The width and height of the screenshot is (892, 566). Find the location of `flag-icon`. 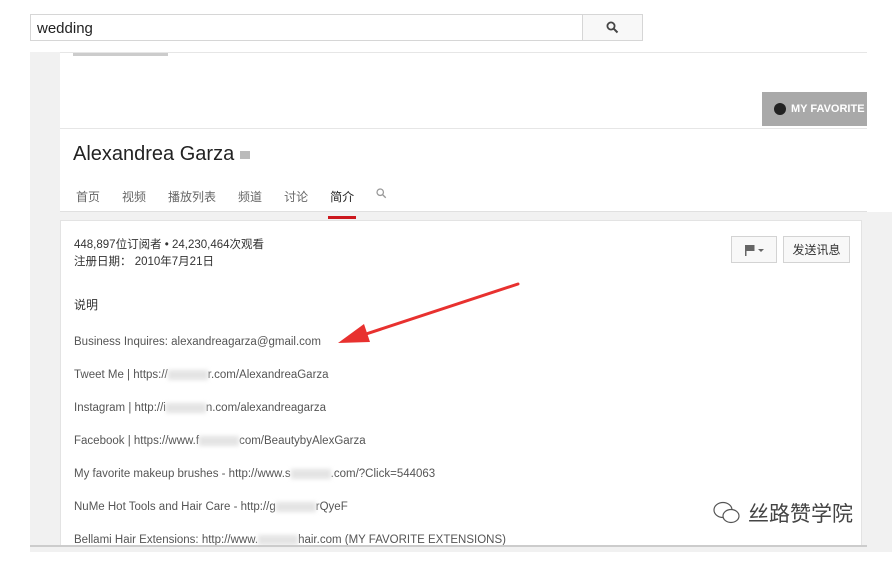

flag-icon is located at coordinates (754, 250).